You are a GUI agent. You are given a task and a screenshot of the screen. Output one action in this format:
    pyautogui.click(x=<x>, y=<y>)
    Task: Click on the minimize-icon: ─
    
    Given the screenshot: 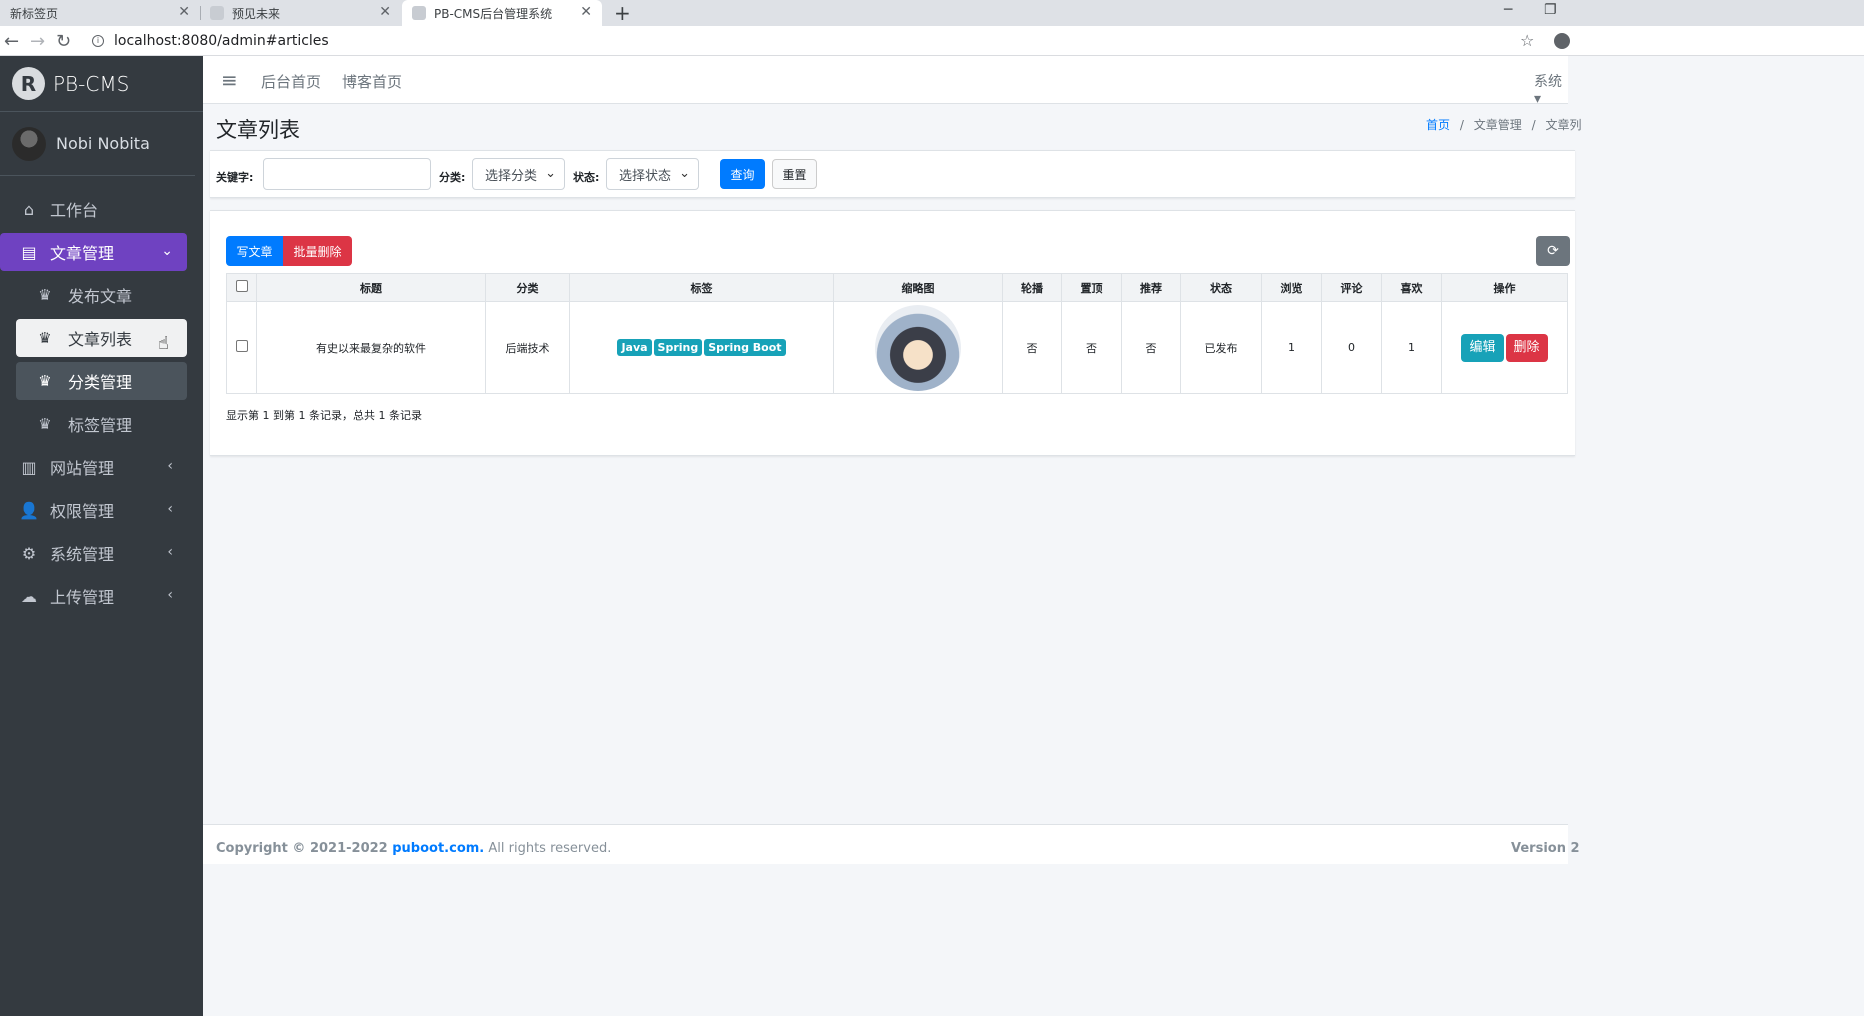 What is the action you would take?
    pyautogui.click(x=1508, y=10)
    